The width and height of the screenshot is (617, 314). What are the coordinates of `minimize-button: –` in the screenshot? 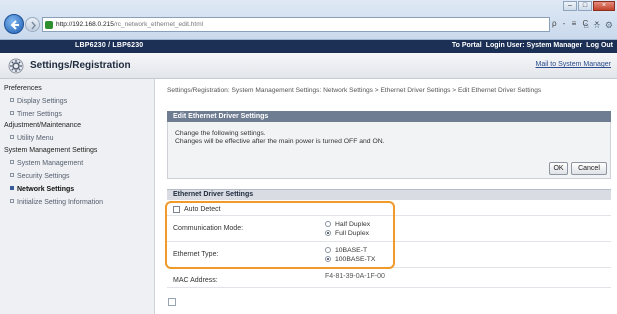 It's located at (570, 6).